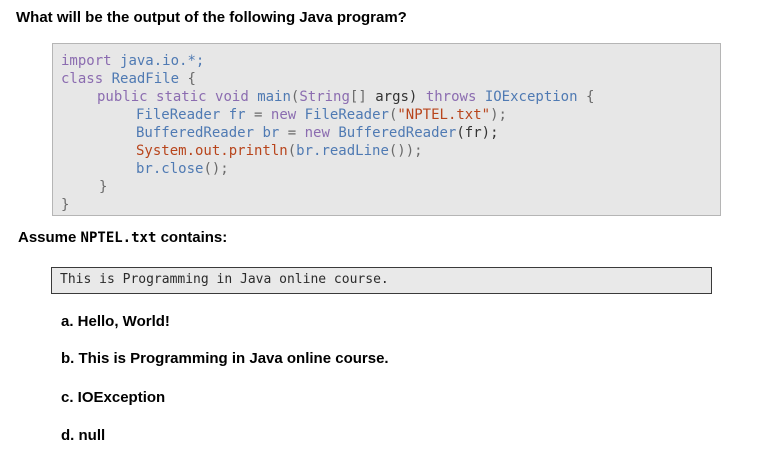 The width and height of the screenshot is (759, 450). I want to click on ctor-arg: (fr);, so click(477, 133).